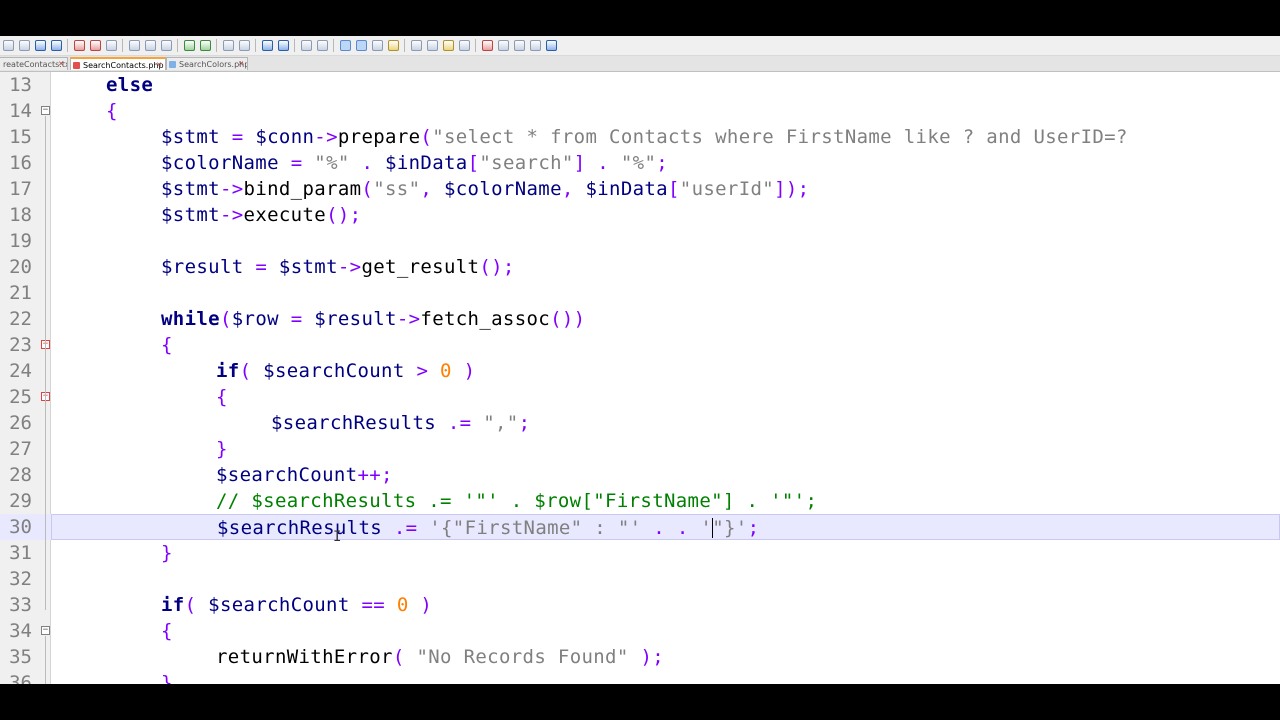 This screenshot has height=720, width=1280. I want to click on tab-searchcontacts: SearchContacts.php ✕, so click(118, 63).